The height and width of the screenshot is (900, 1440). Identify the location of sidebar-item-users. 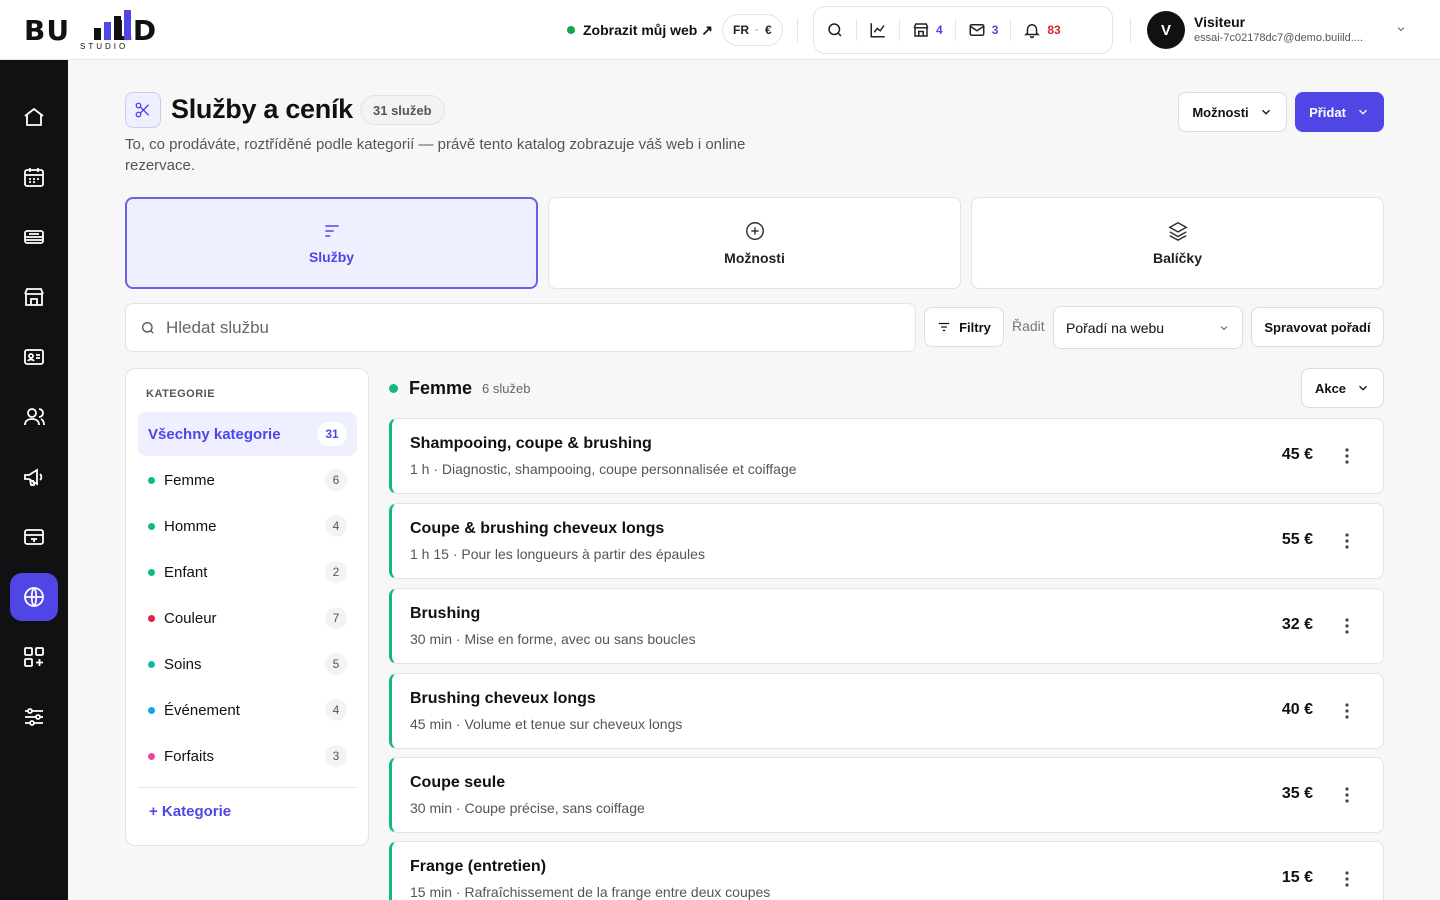
(34, 417).